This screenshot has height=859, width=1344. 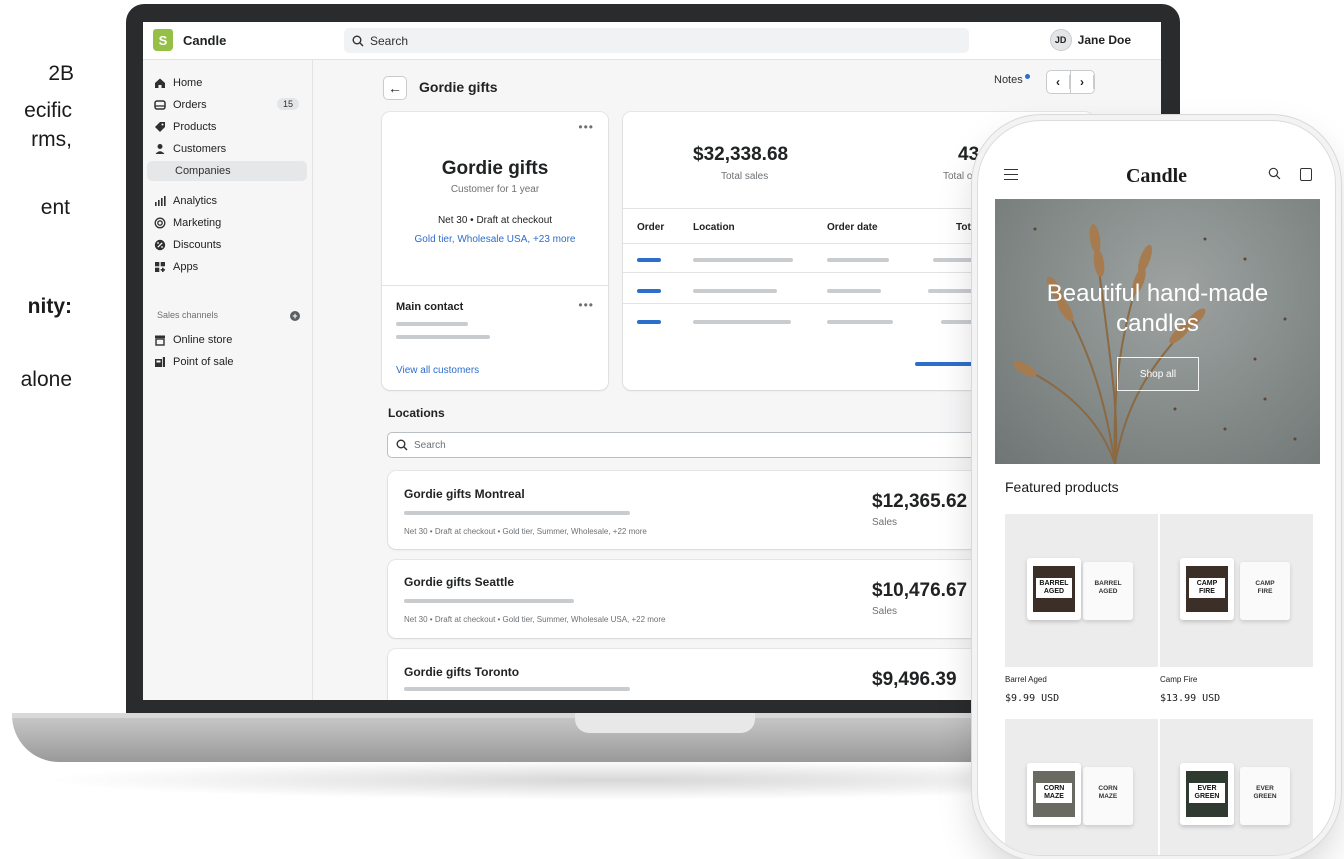 What do you see at coordinates (1082, 82) in the screenshot?
I see `next-button: ›` at bounding box center [1082, 82].